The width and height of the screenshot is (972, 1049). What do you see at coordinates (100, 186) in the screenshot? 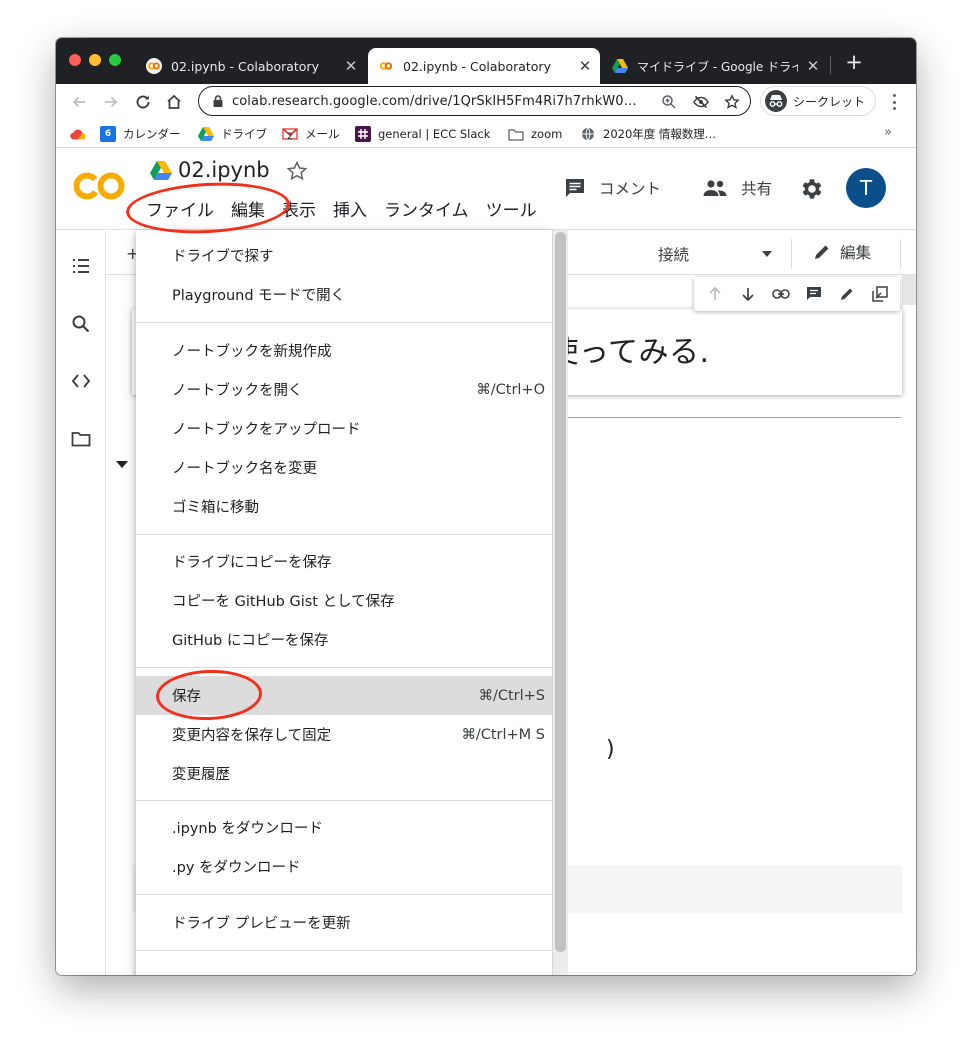
I see `colab-logo` at bounding box center [100, 186].